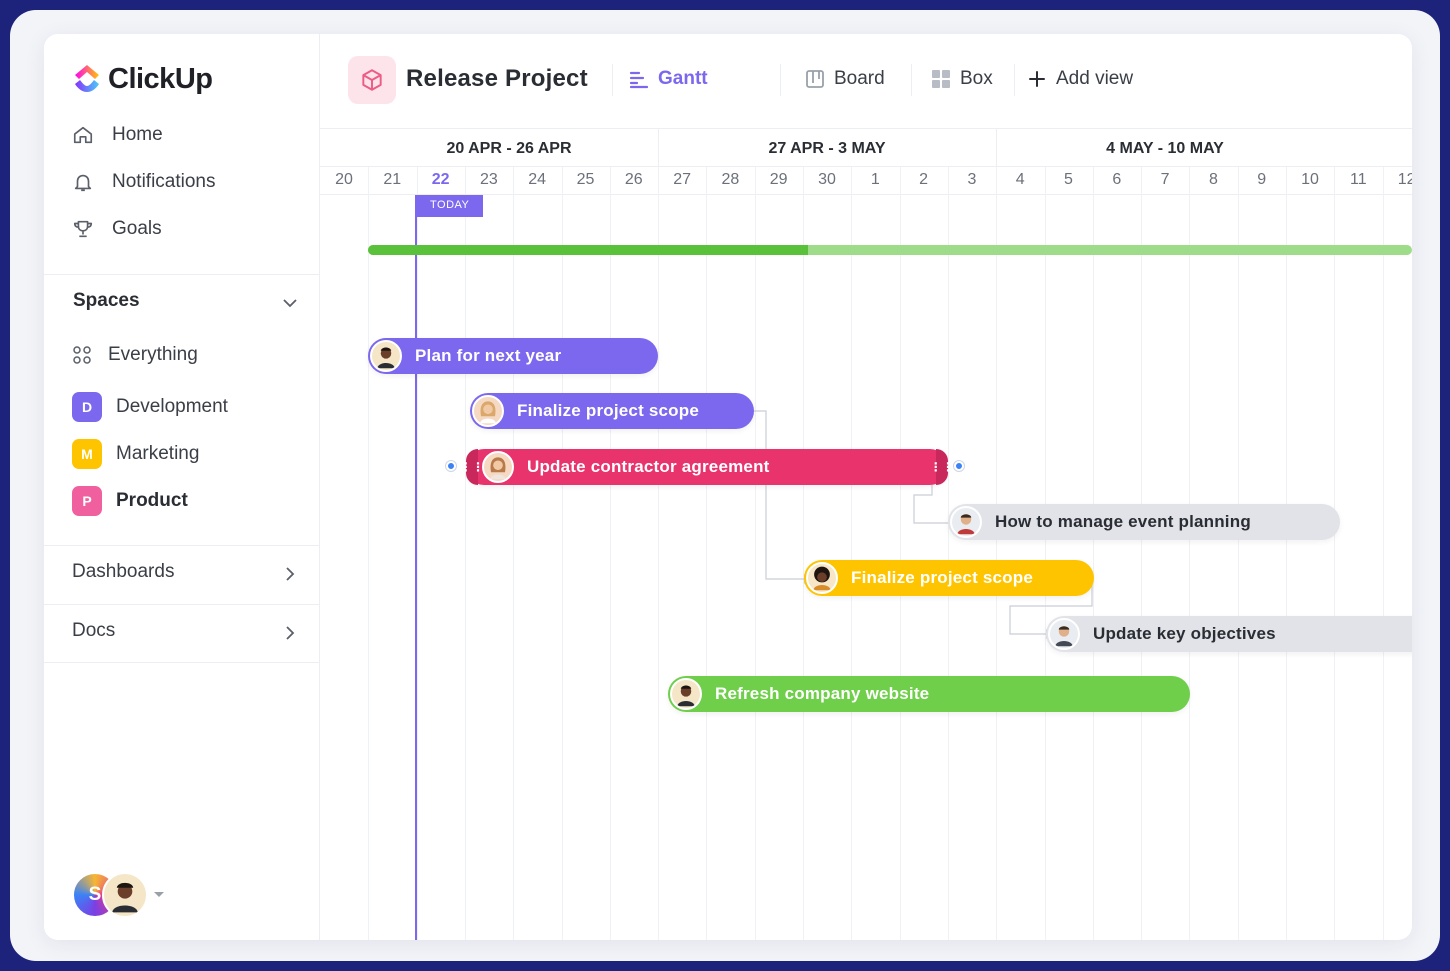 The width and height of the screenshot is (1450, 971). What do you see at coordinates (683, 78) in the screenshot?
I see `tab-gantt-label: Gantt` at bounding box center [683, 78].